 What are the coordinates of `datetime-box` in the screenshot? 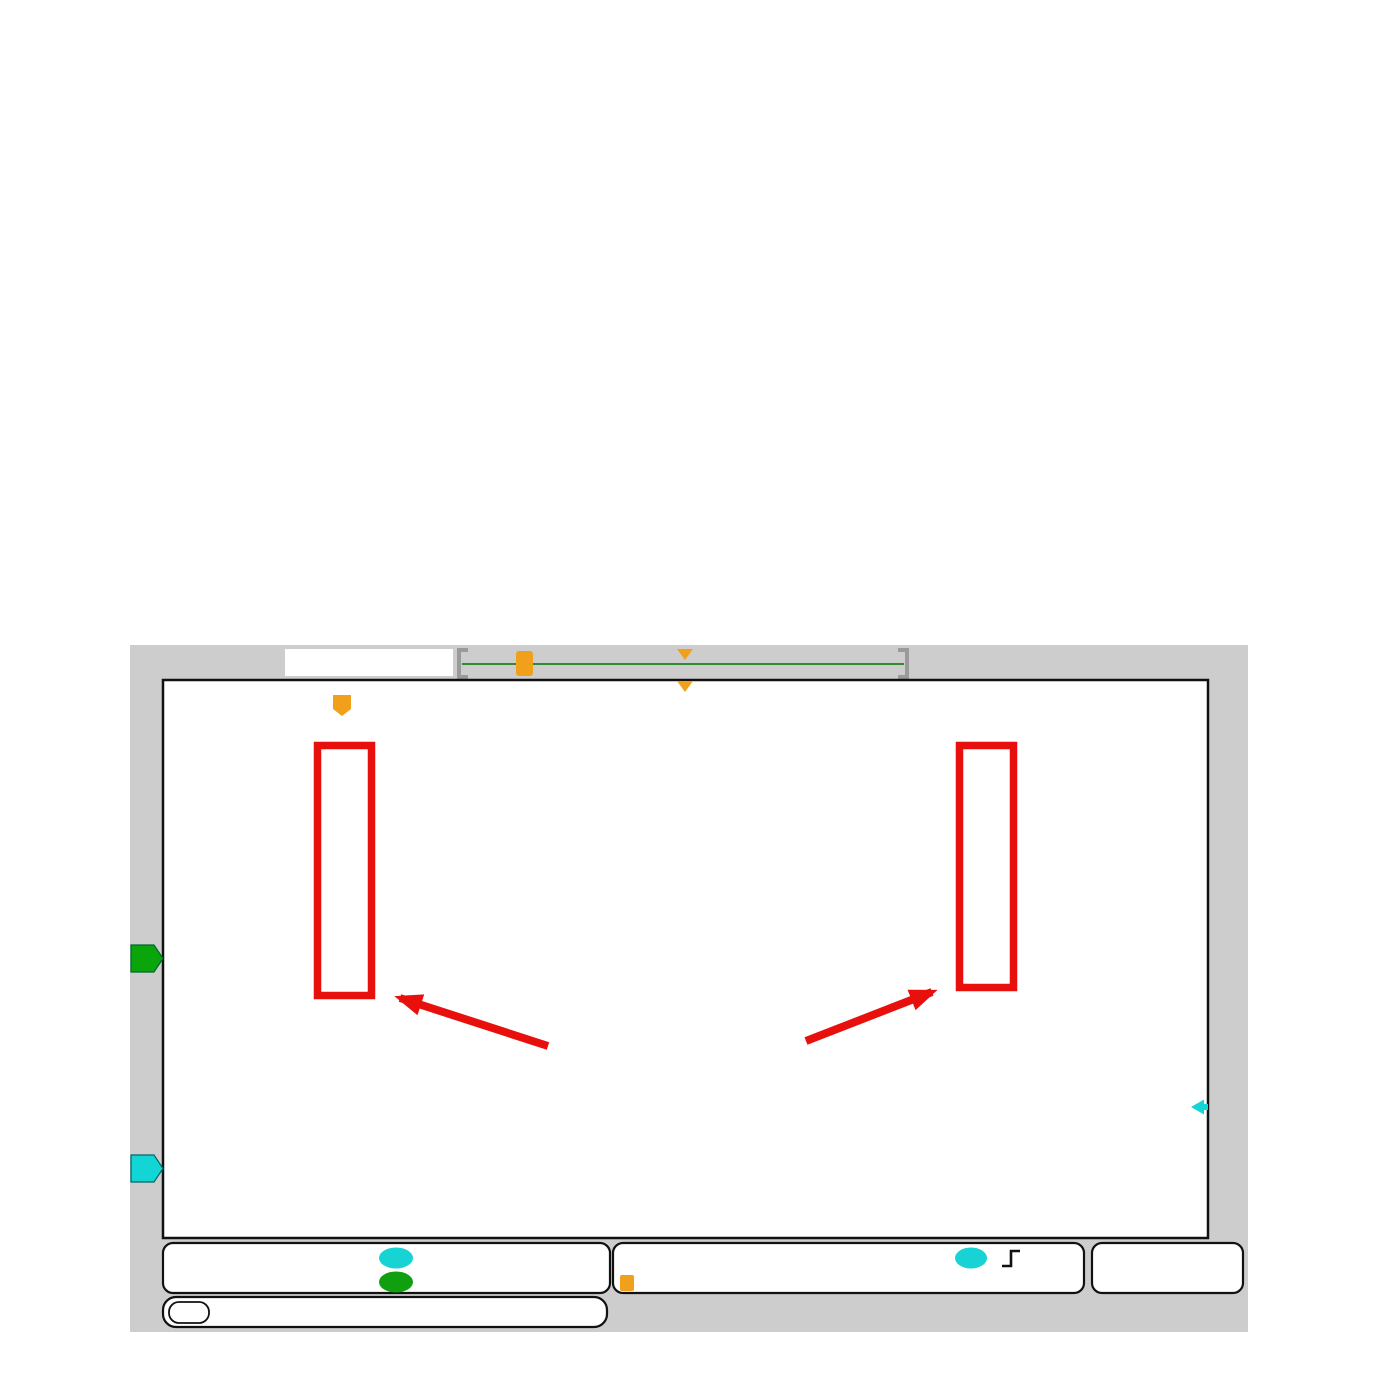 It's located at (1167, 1268).